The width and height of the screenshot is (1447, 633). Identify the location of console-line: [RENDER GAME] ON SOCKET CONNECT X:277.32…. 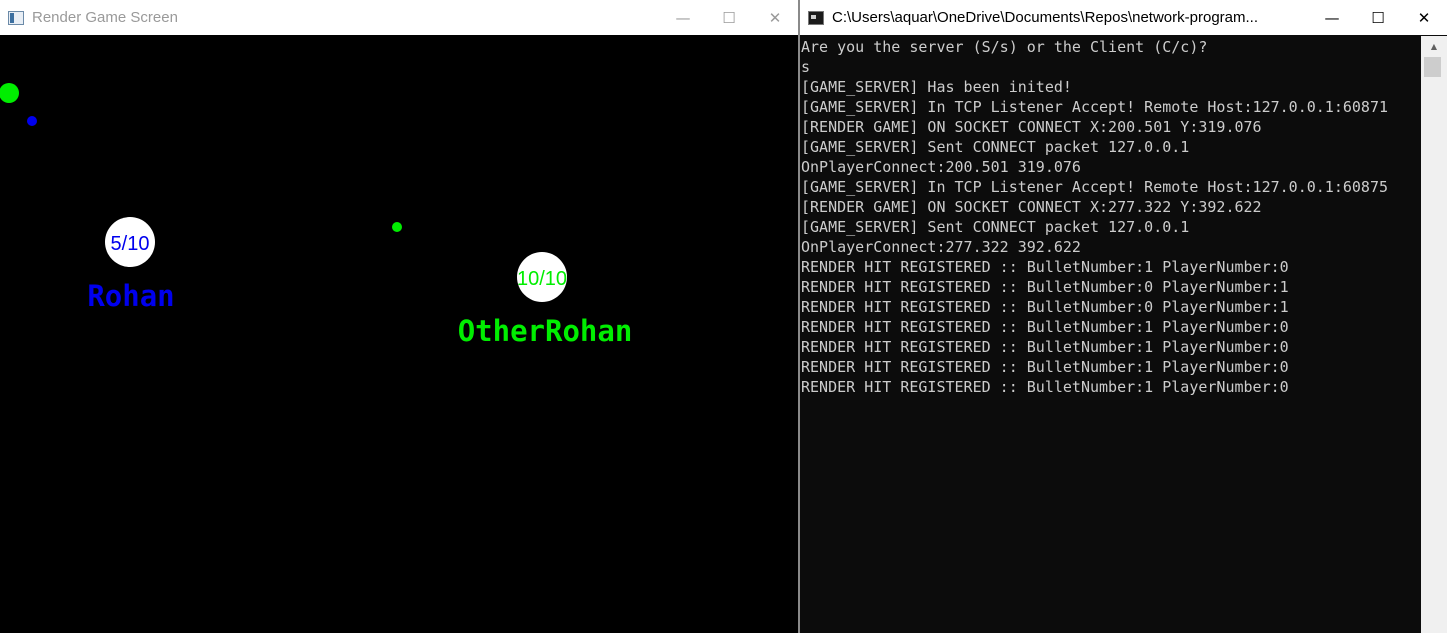
(1031, 207).